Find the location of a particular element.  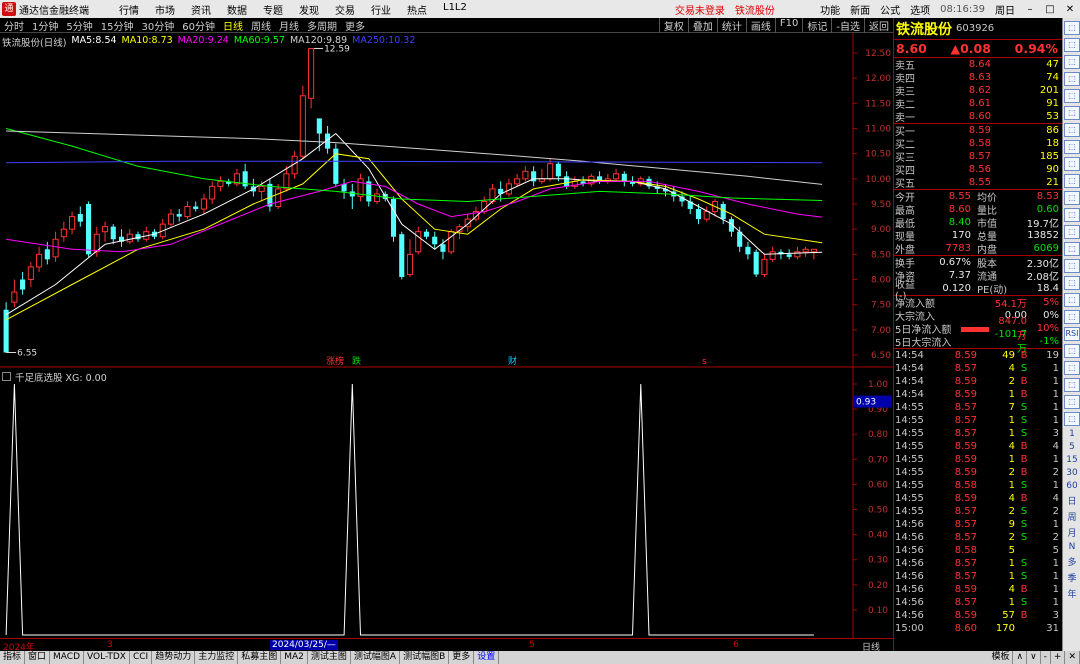

period-tab: 分时 is located at coordinates (14, 25).